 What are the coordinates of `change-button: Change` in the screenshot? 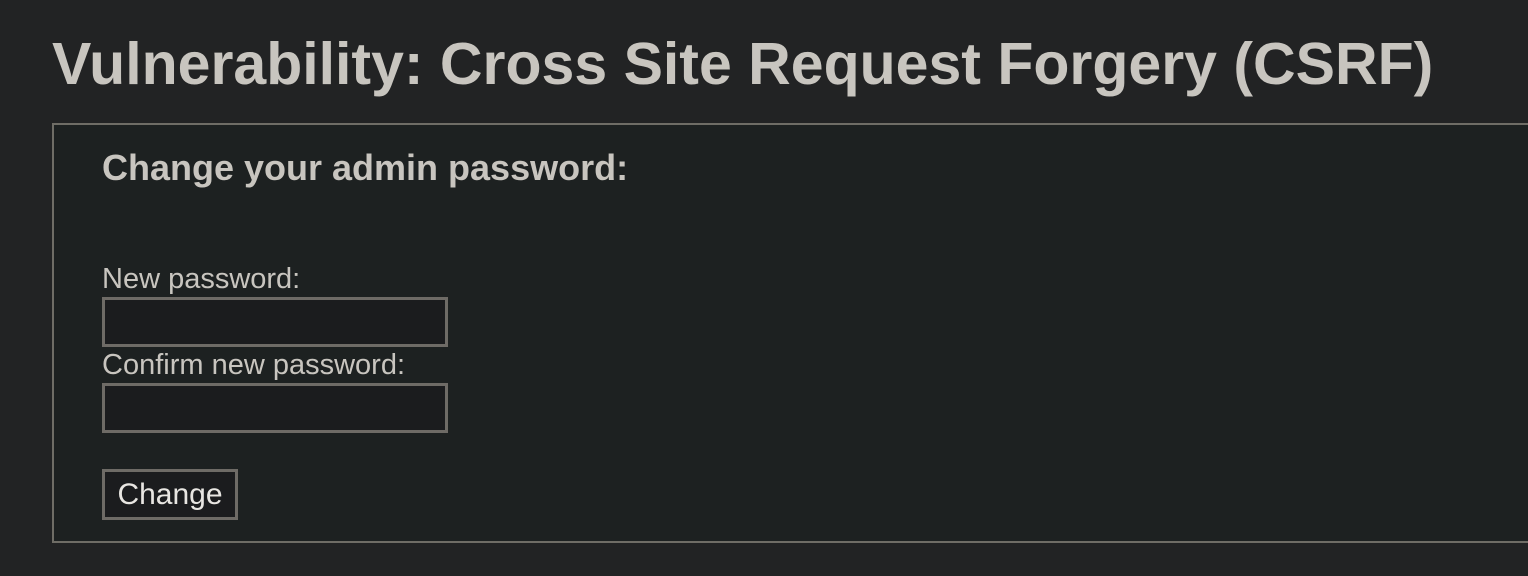 It's located at (170, 494).